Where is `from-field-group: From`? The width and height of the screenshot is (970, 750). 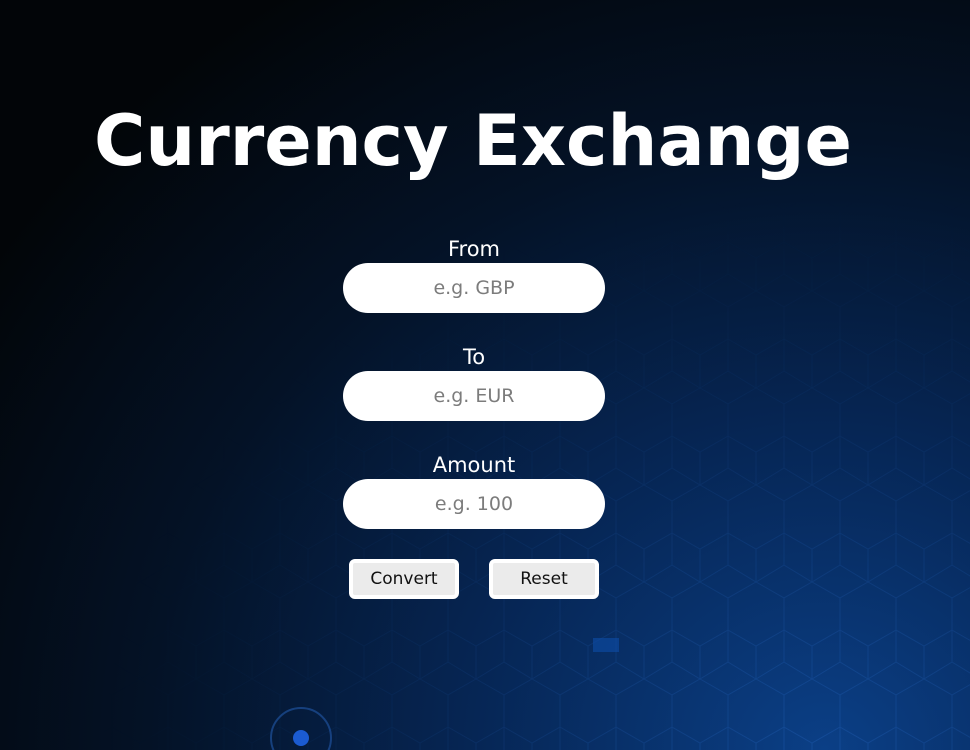 from-field-group: From is located at coordinates (474, 274).